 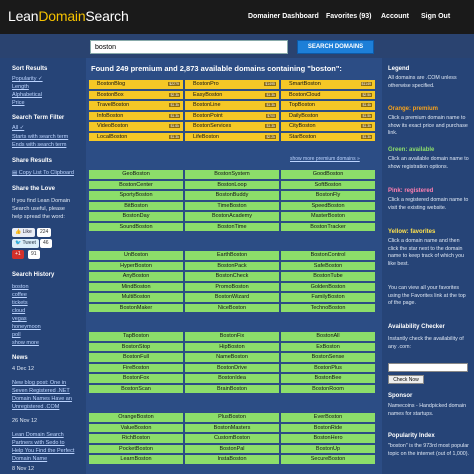 I want to click on premium-domain: InfoBoston $1.3k, so click(x=136, y=115).